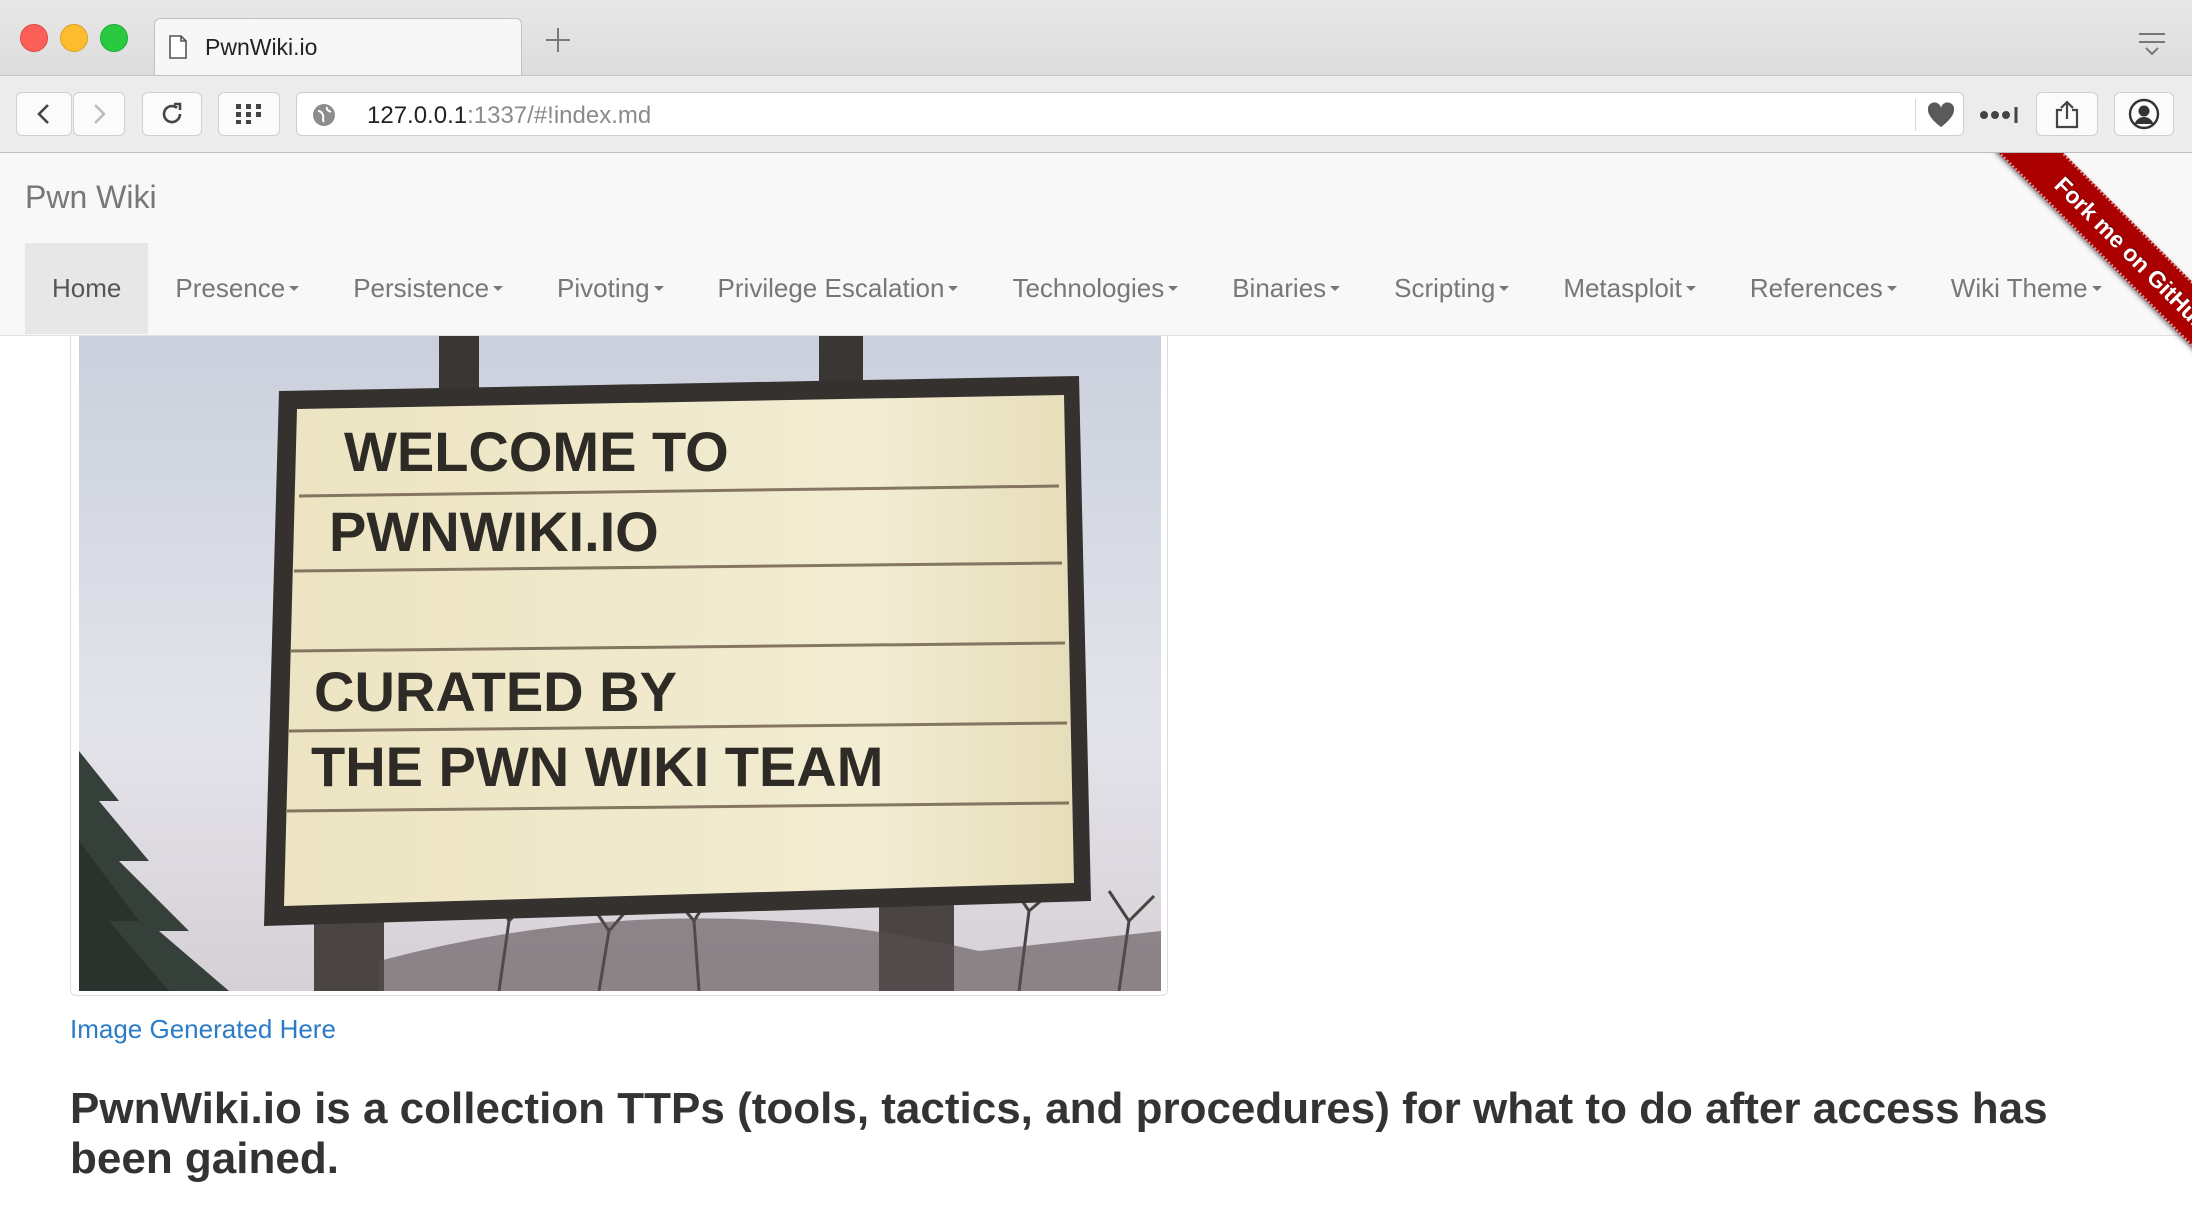 Image resolution: width=2192 pixels, height=1206 pixels. Describe the element at coordinates (2093, 272) in the screenshot. I see `fork-me-on-github-ribbon: Fork me on GitHub` at that location.